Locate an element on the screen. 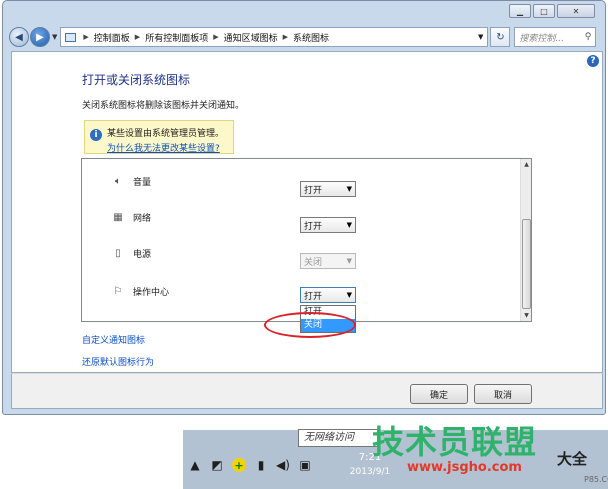  notice-text: 某些设置由系统管理员管理。 is located at coordinates (166, 134).